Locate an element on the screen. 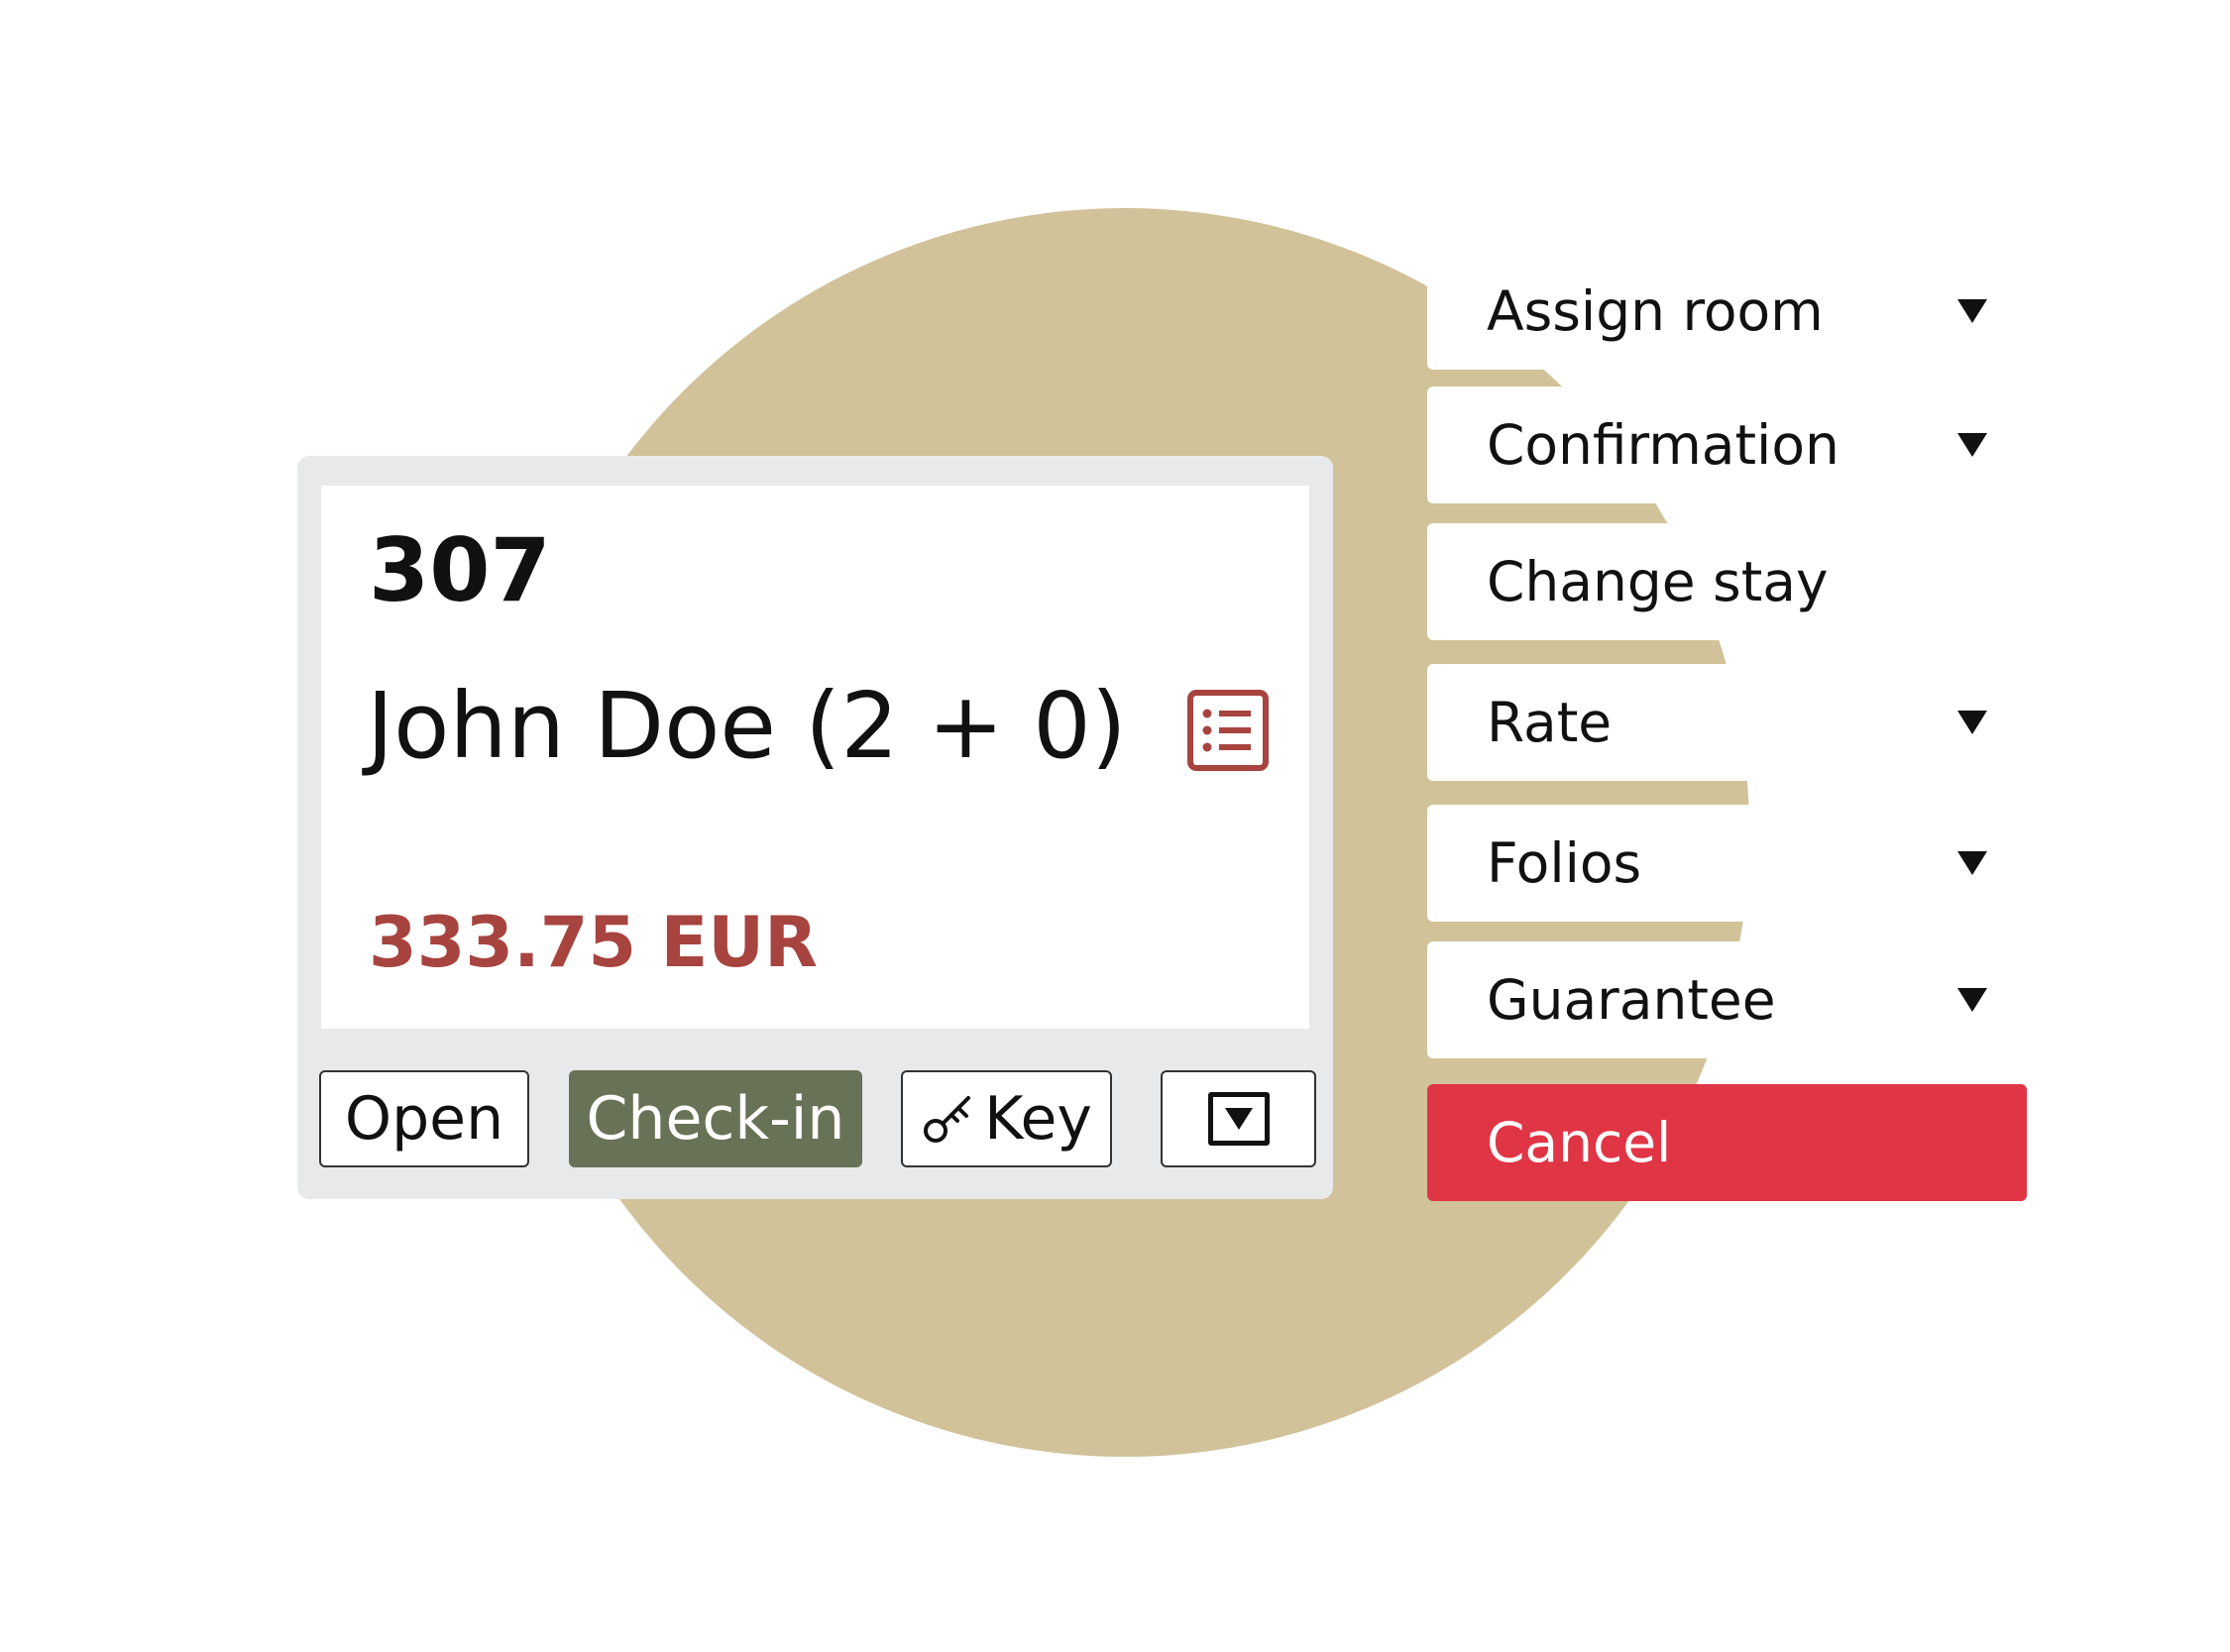  menu-item-confirmation: Confirmation is located at coordinates (1727, 444).